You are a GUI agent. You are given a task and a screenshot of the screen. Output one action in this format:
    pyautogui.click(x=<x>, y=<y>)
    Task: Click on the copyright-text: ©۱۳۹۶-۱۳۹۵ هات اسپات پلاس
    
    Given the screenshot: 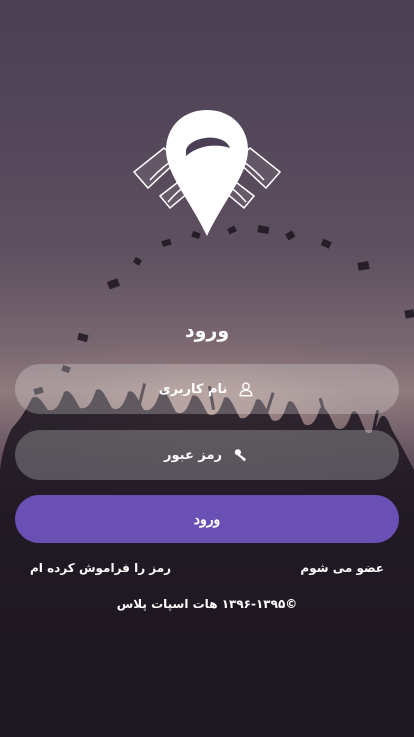 What is the action you would take?
    pyautogui.click(x=207, y=604)
    